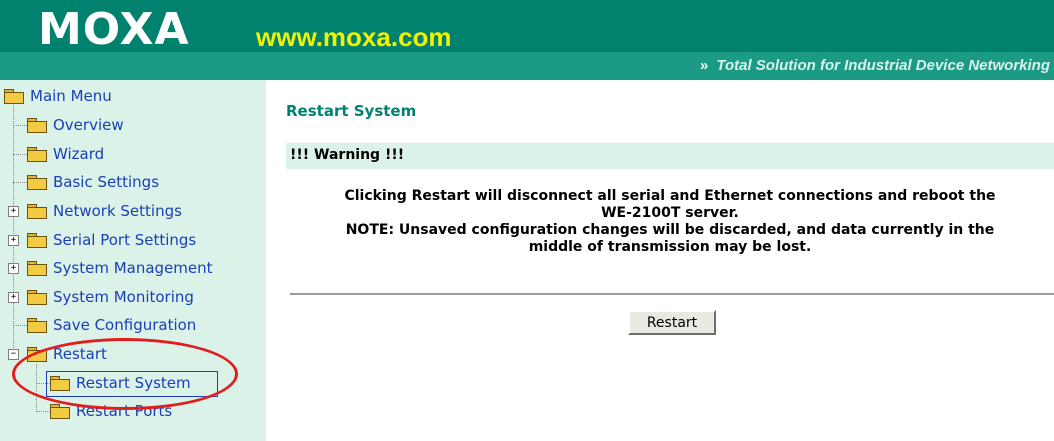 Image resolution: width=1054 pixels, height=441 pixels. What do you see at coordinates (351, 111) in the screenshot?
I see `page-title: Restart System` at bounding box center [351, 111].